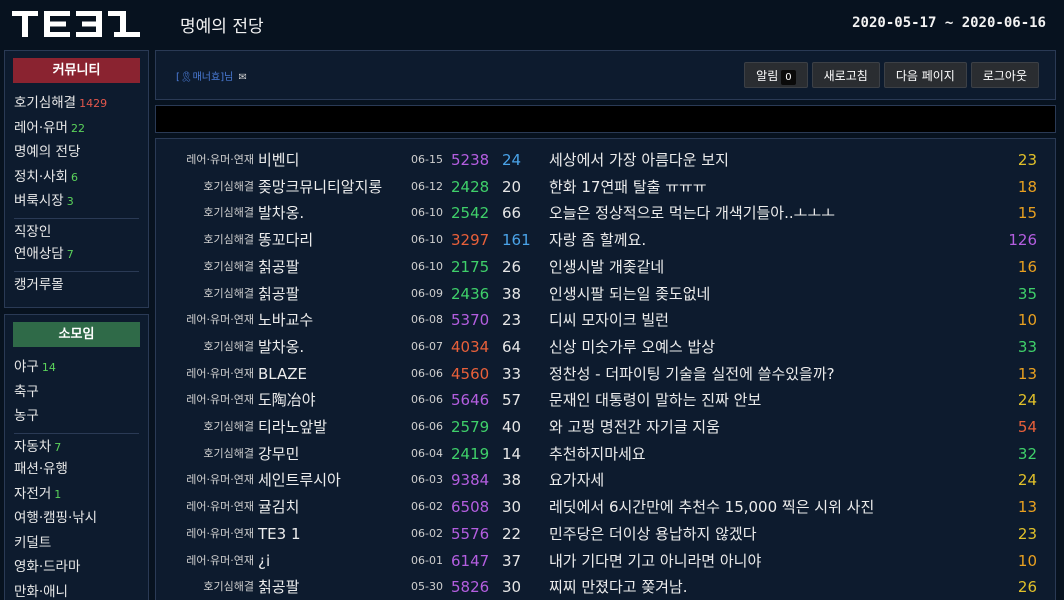  I want to click on post-views: 5370, so click(470, 320).